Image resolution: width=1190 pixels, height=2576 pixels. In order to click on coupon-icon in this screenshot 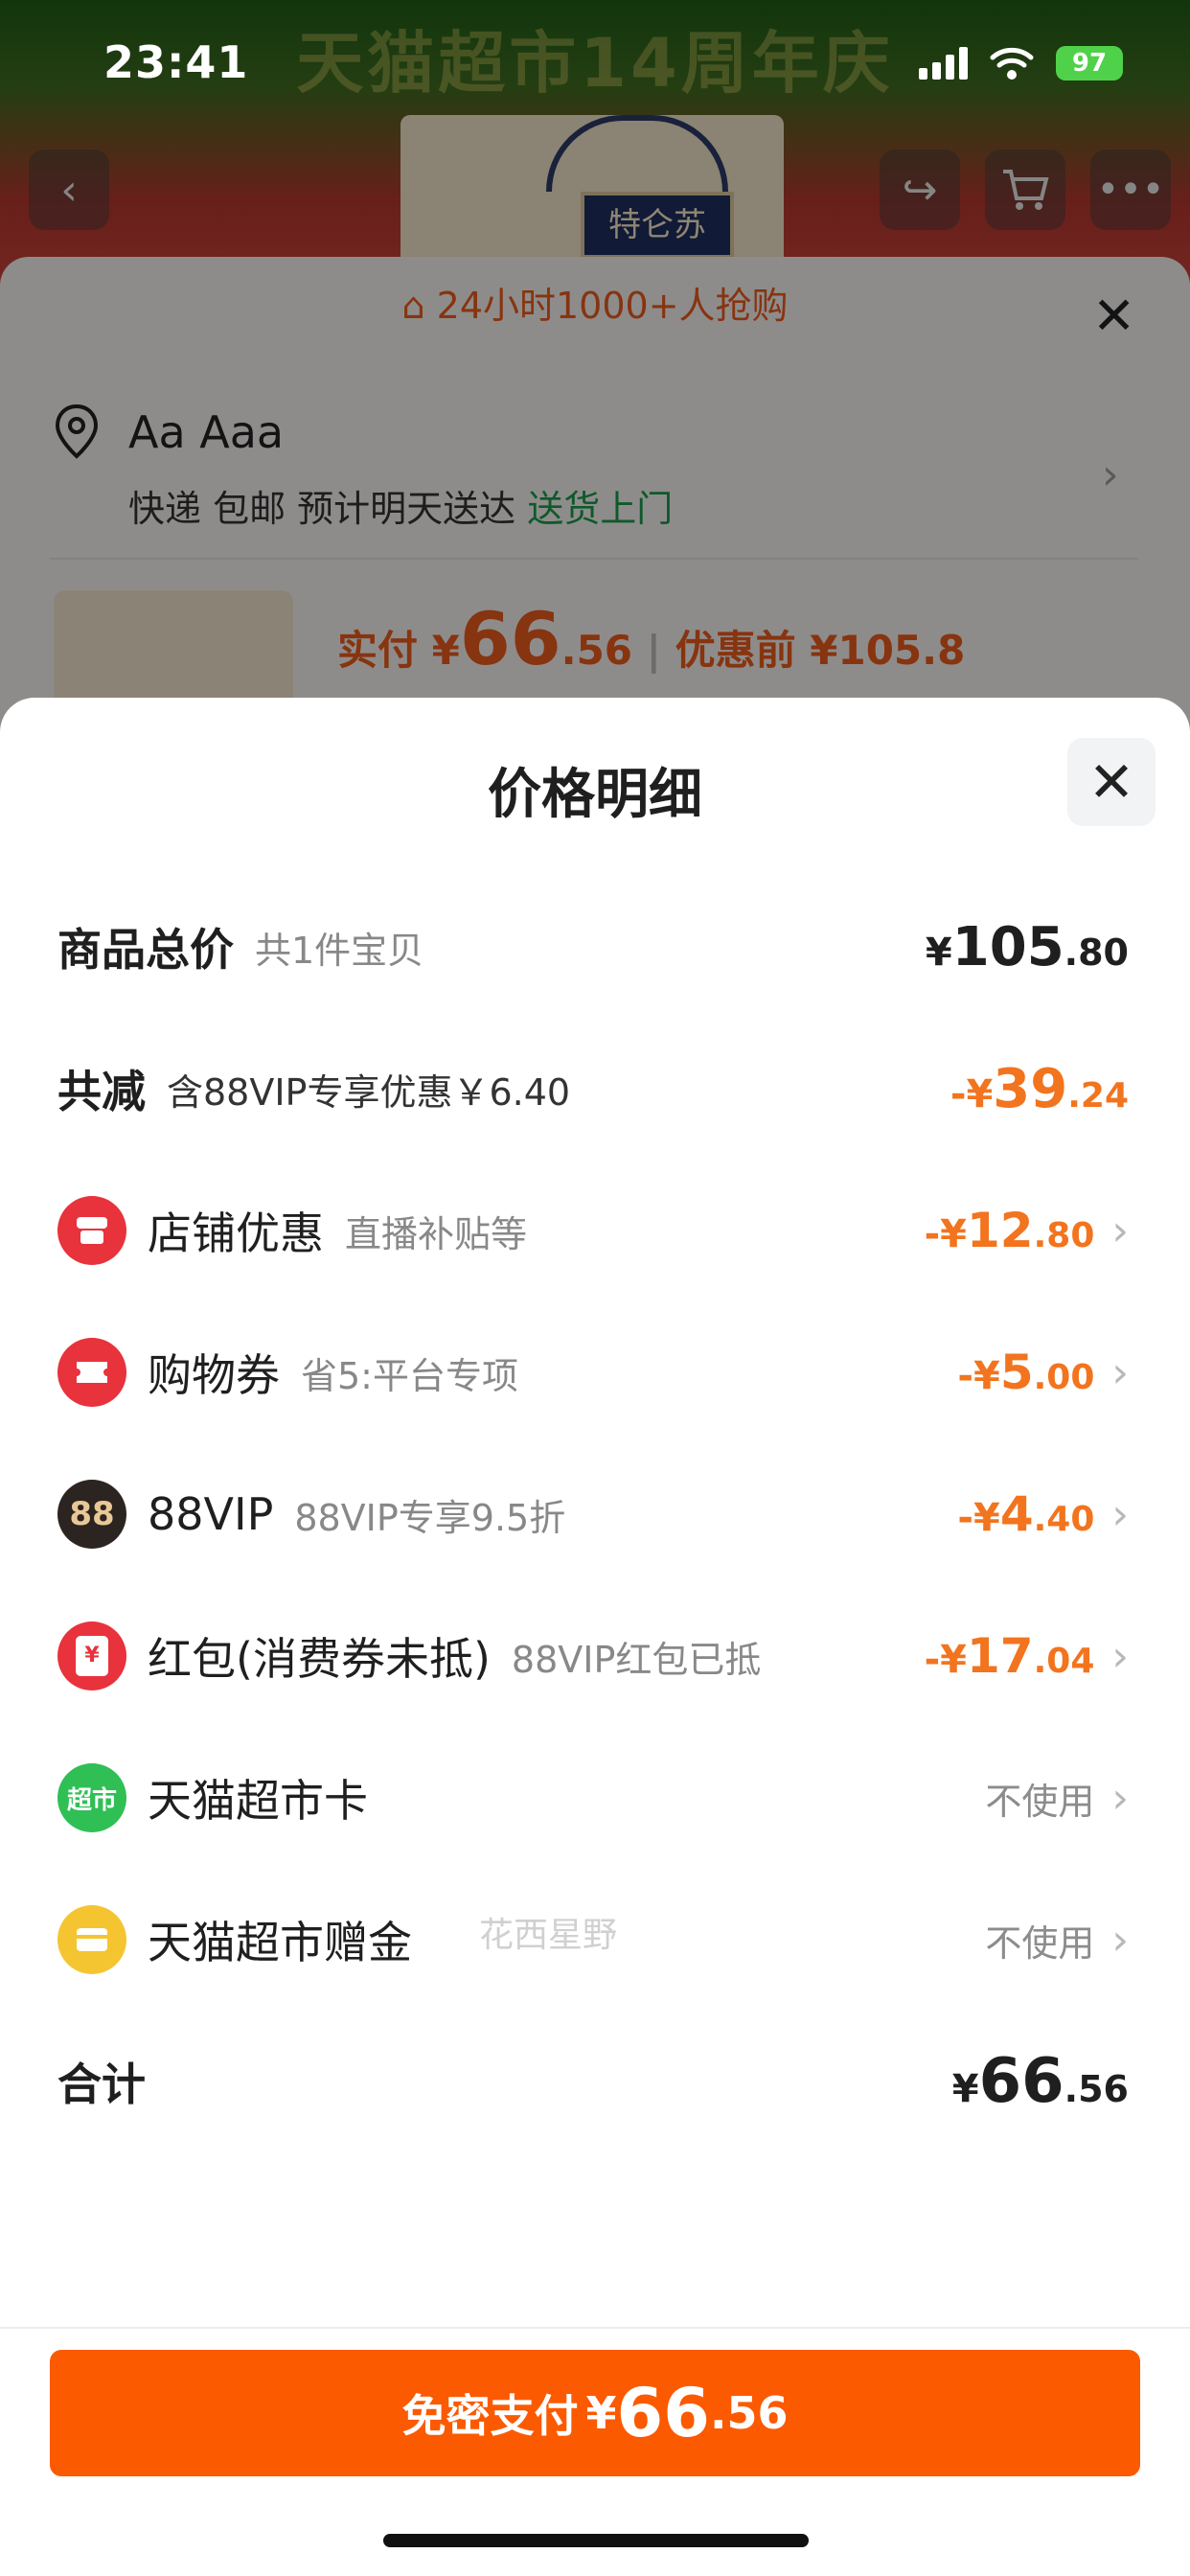, I will do `click(91, 1372)`.